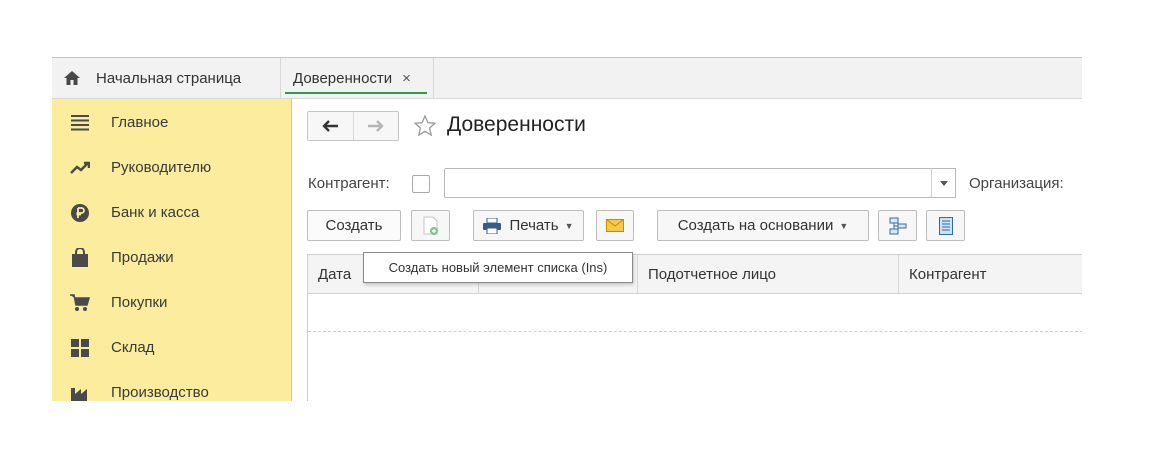  I want to click on favorite-star-icon, so click(425, 126).